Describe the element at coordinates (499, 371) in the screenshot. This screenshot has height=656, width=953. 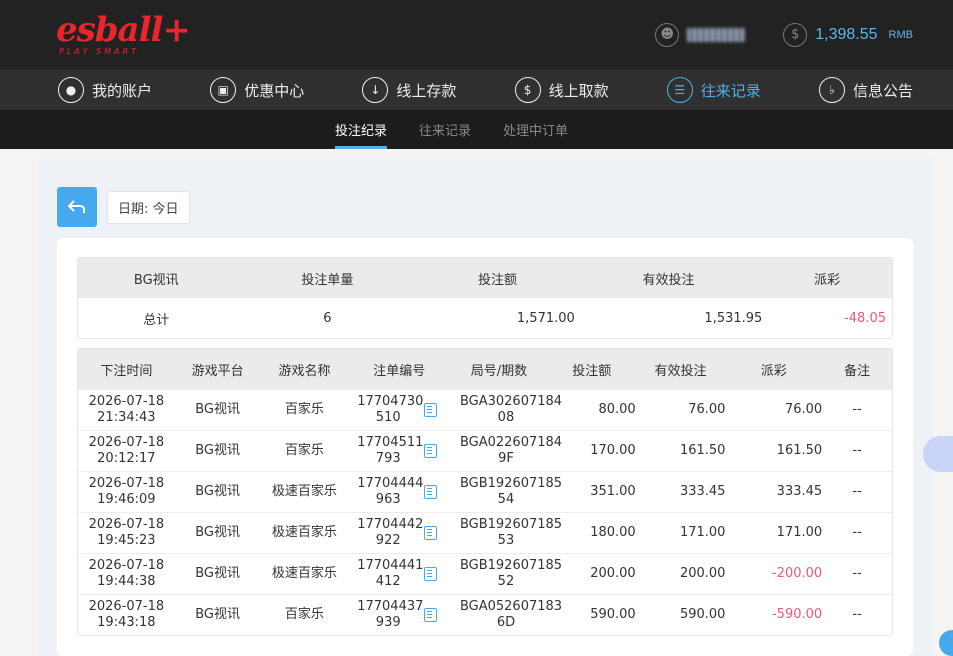
I see `col-round: 局号/期数` at that location.